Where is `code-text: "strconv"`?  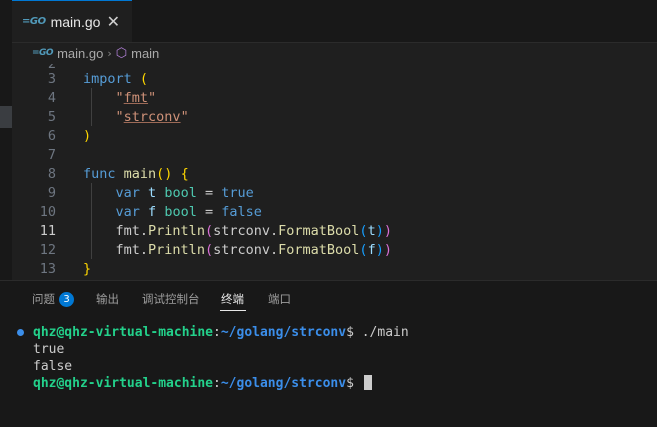 code-text: "strconv" is located at coordinates (152, 117).